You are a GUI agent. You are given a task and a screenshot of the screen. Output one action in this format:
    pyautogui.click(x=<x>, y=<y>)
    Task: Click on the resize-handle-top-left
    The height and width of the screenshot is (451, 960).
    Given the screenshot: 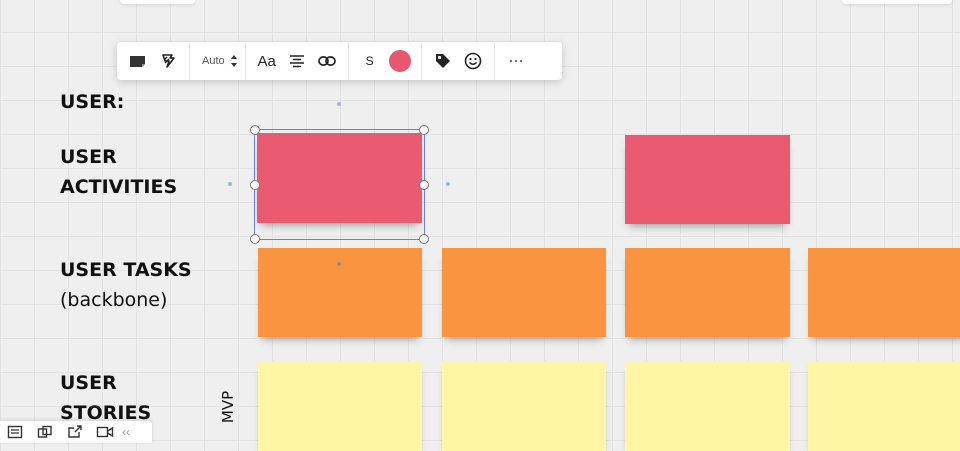 What is the action you would take?
    pyautogui.click(x=255, y=130)
    